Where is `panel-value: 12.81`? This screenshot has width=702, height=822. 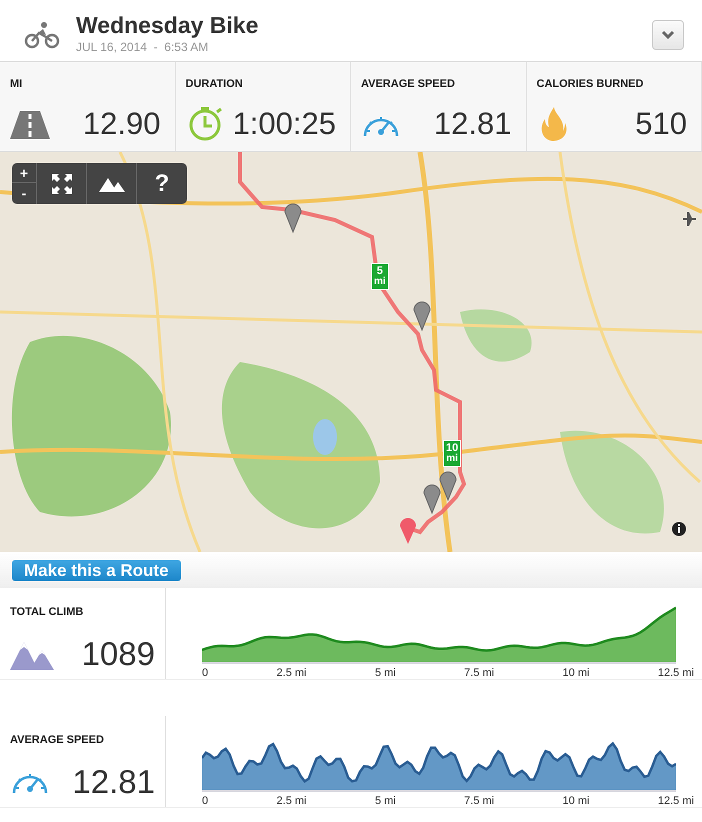
panel-value: 12.81 is located at coordinates (113, 782).